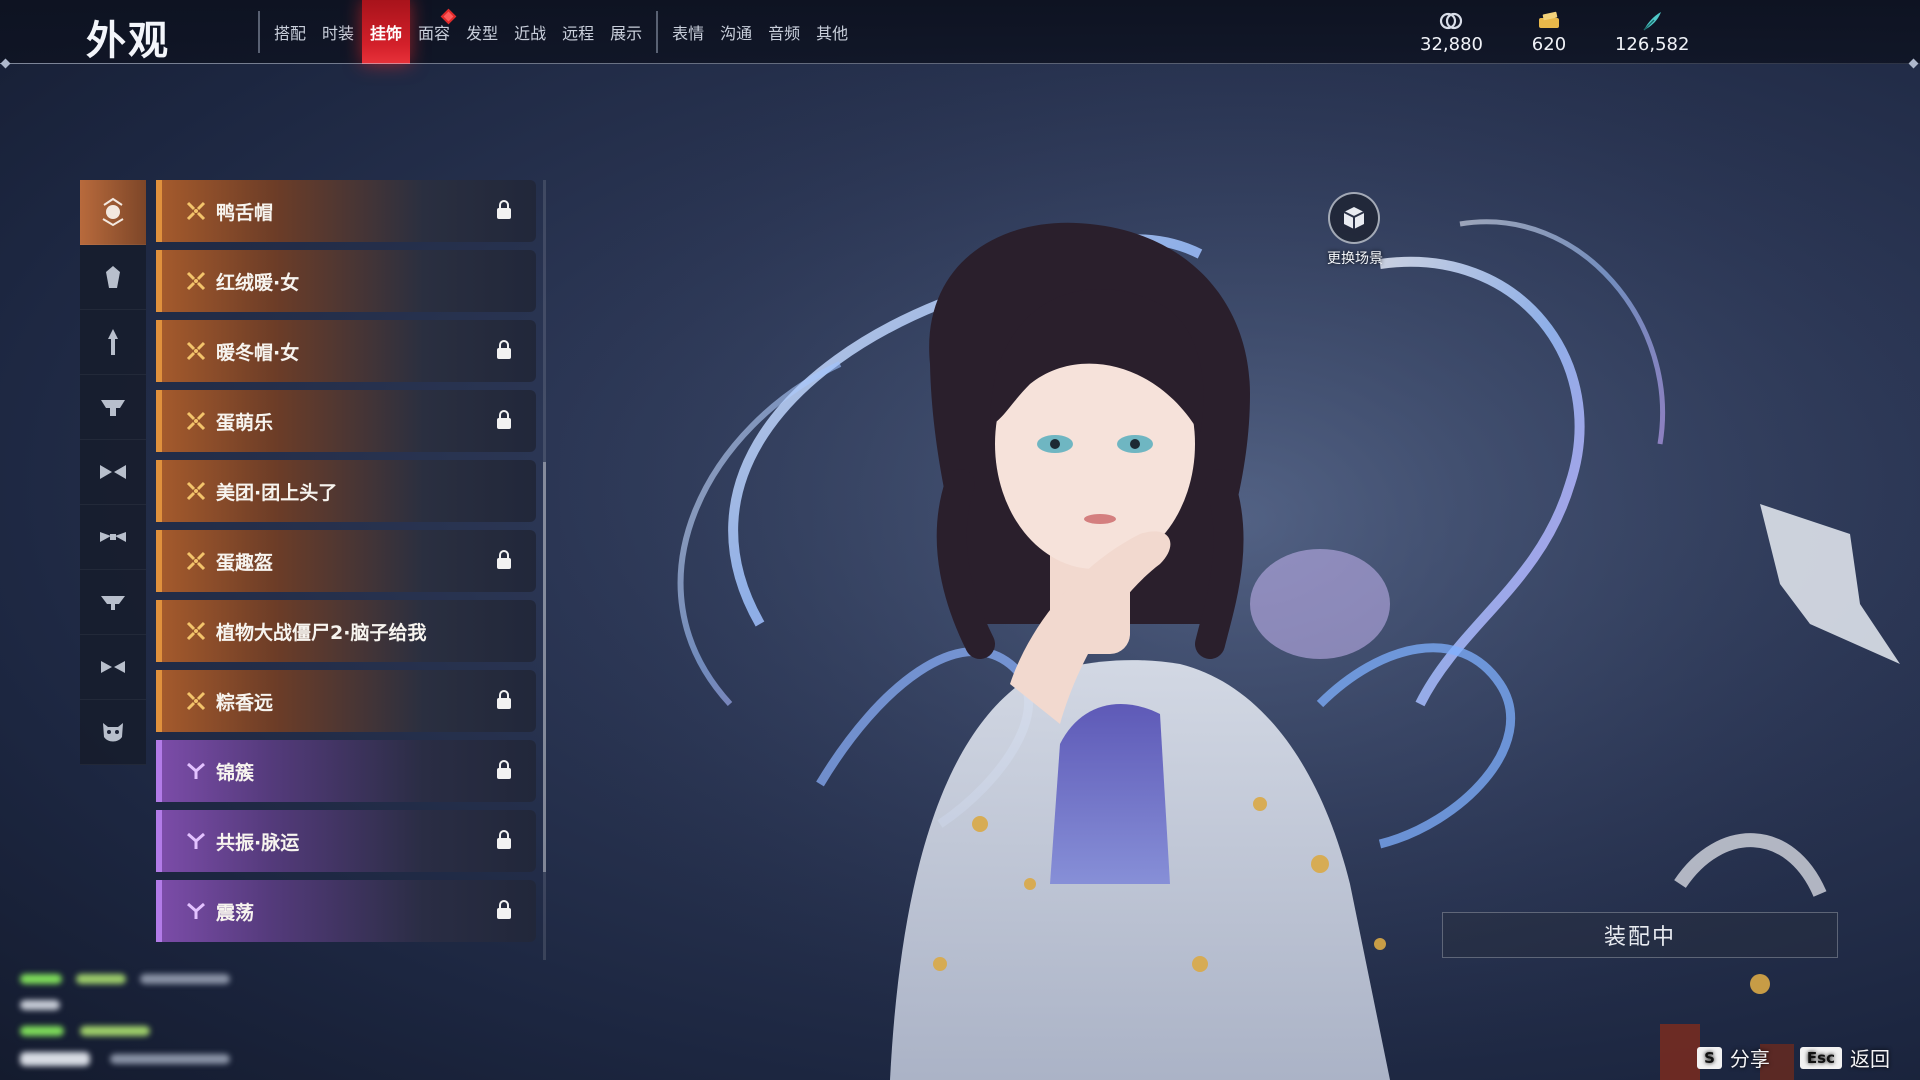 This screenshot has width=1920, height=1080. I want to click on list-item-label: 蛋趣盔, so click(245, 562).